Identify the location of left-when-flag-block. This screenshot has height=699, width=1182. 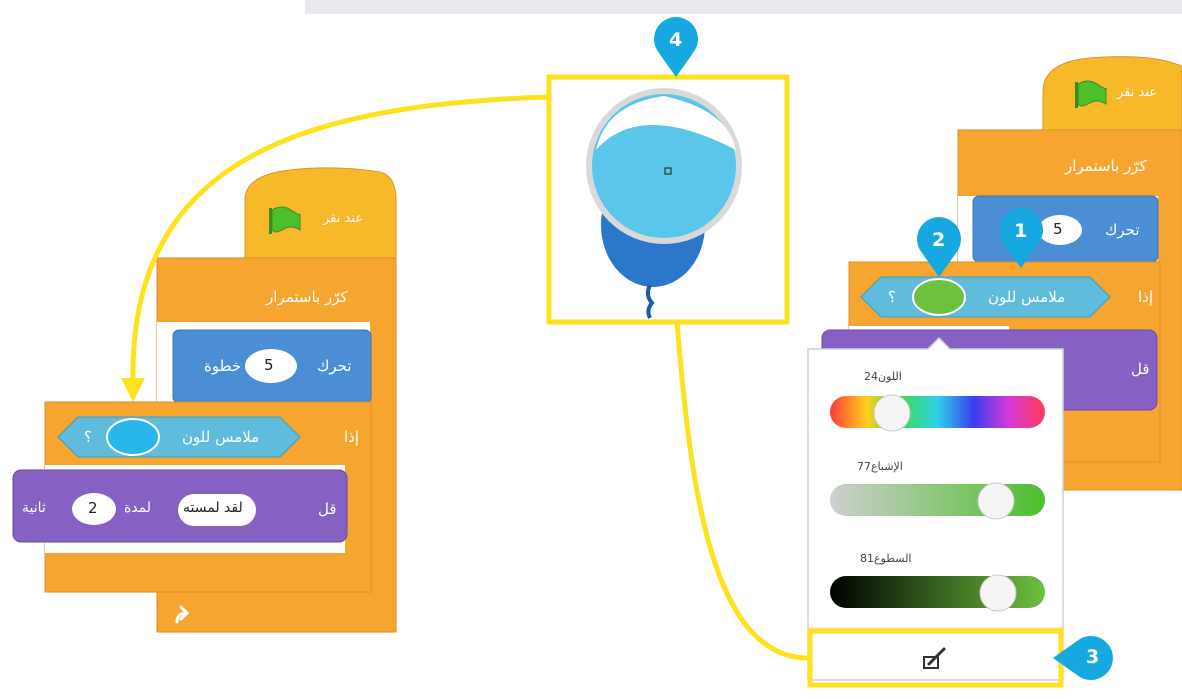
(320, 213).